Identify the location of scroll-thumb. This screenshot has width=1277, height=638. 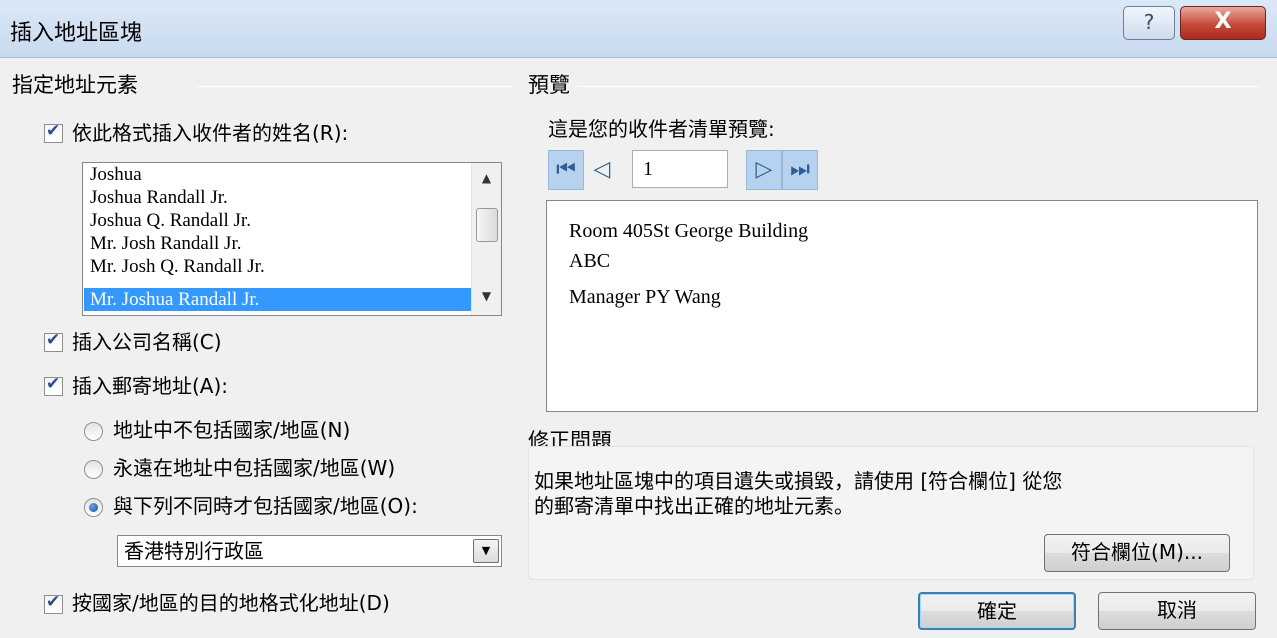
(487, 225).